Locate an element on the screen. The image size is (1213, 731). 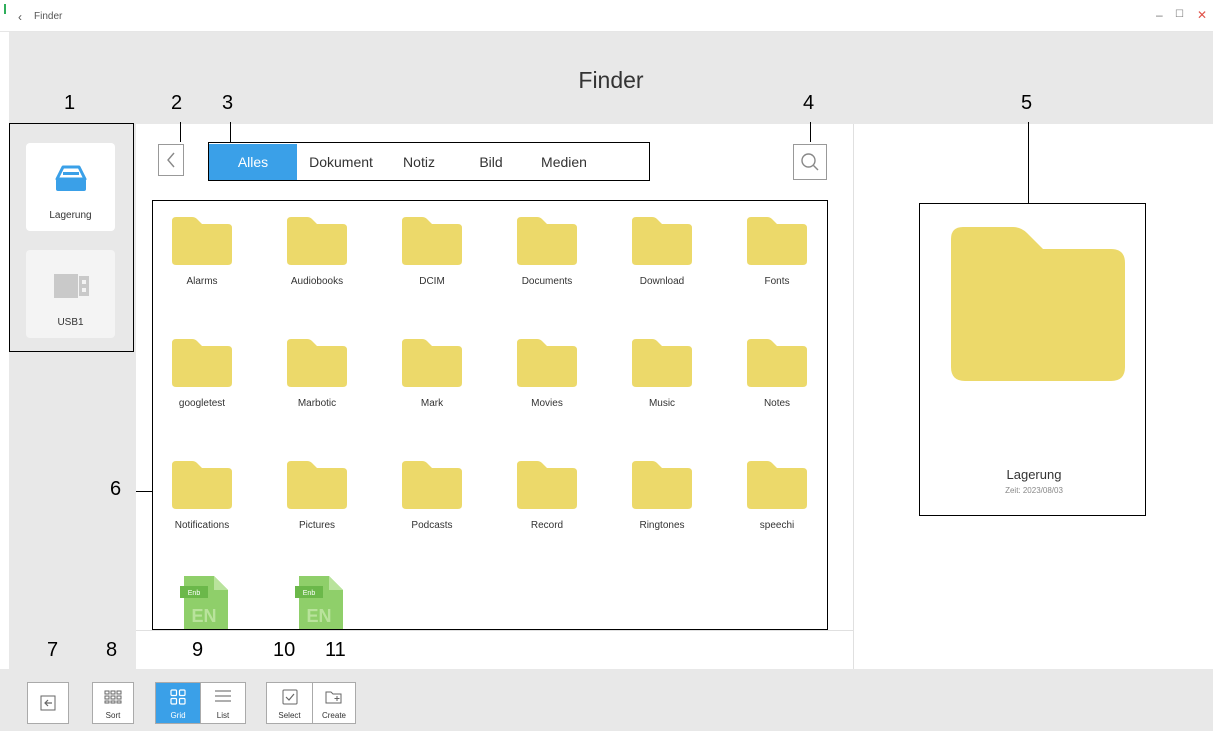
folder-item: Record is located at coordinates (547, 499).